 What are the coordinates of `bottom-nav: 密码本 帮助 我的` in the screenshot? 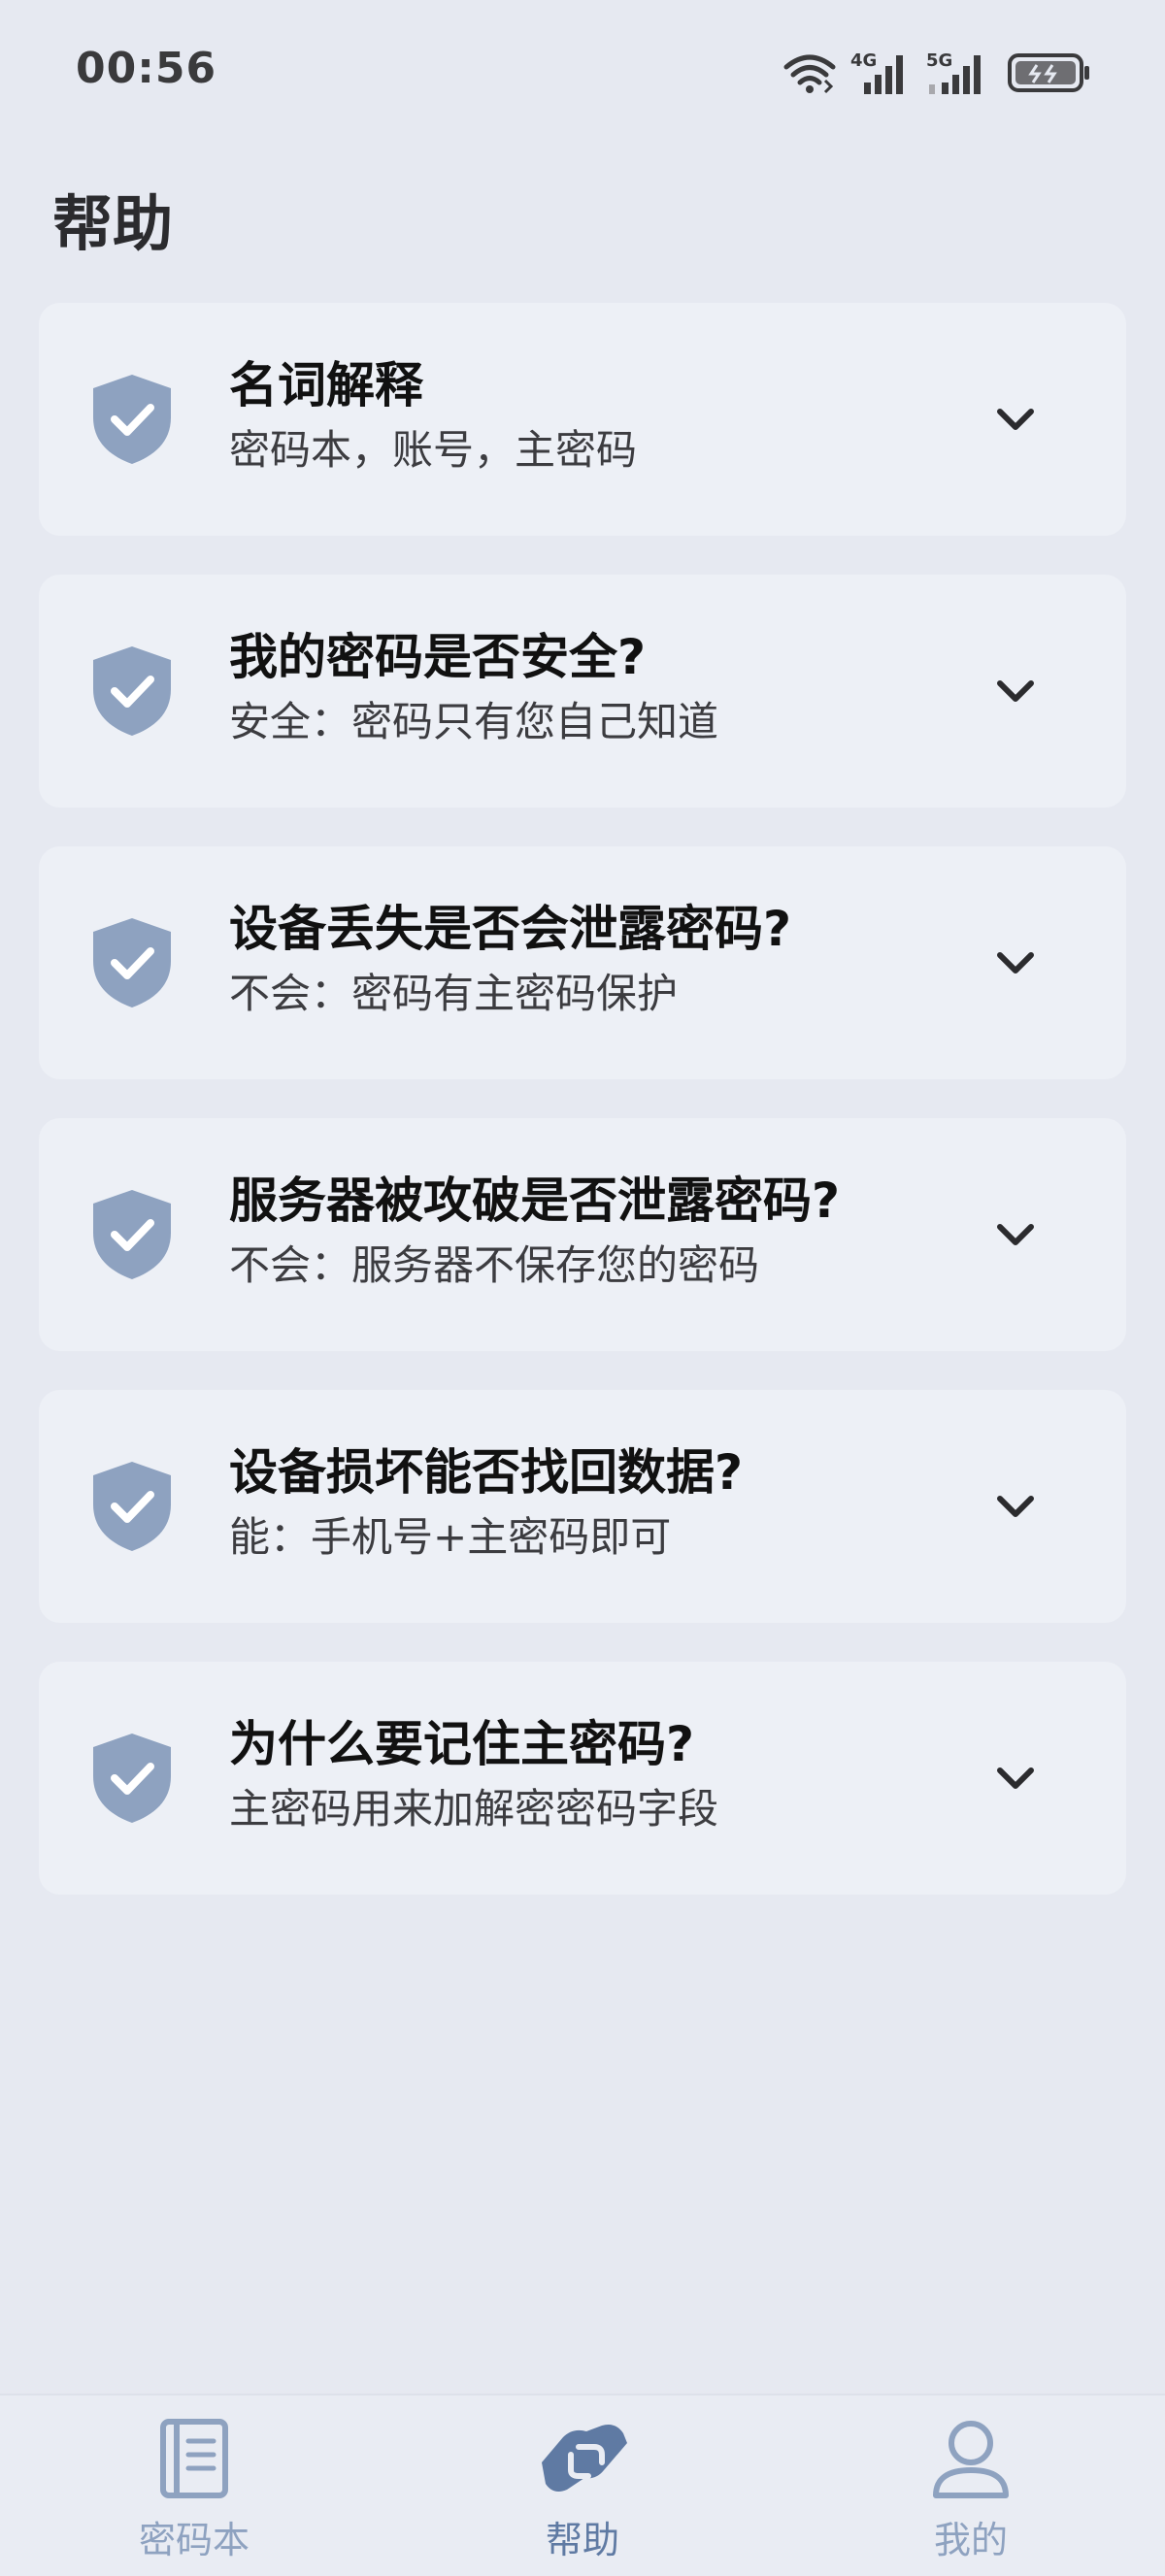 It's located at (582, 2485).